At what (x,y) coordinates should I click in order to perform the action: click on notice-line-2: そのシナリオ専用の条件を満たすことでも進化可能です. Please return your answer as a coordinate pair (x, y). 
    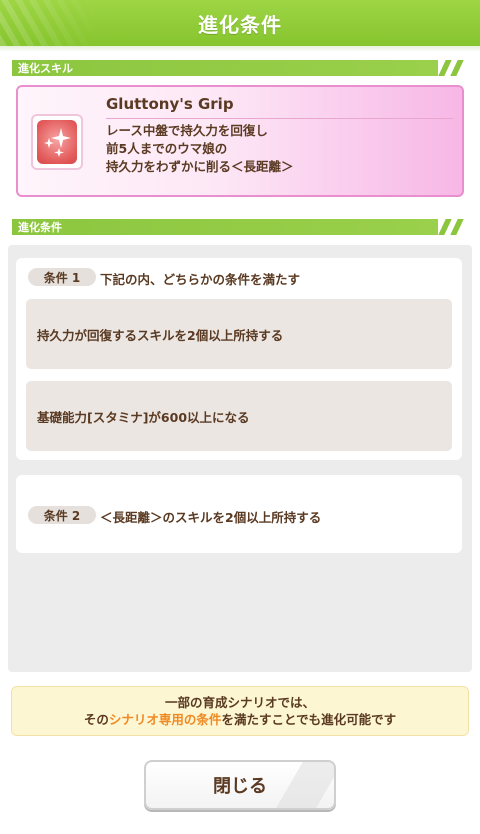
    Looking at the image, I should click on (240, 719).